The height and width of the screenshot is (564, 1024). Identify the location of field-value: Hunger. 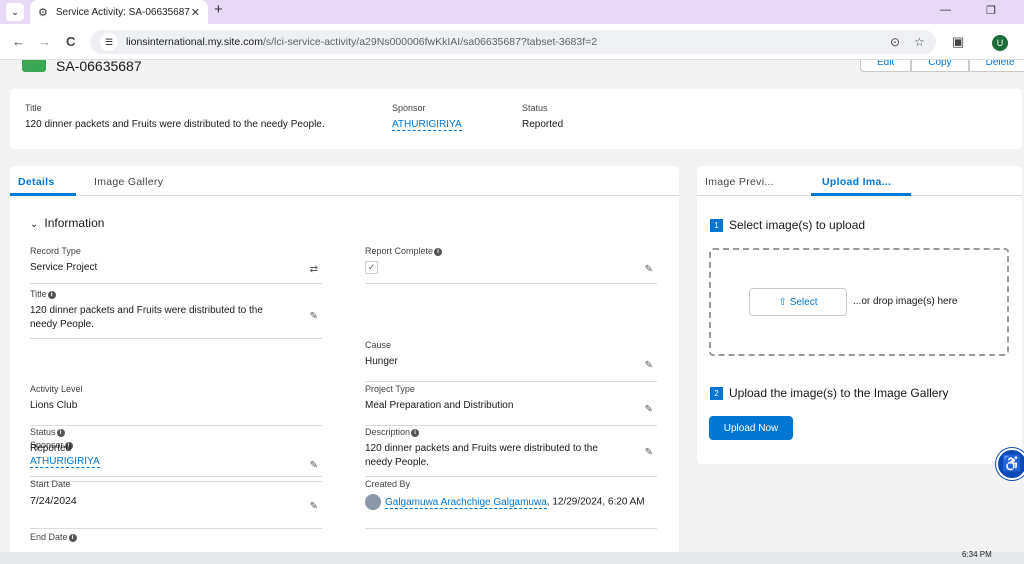
(381, 361).